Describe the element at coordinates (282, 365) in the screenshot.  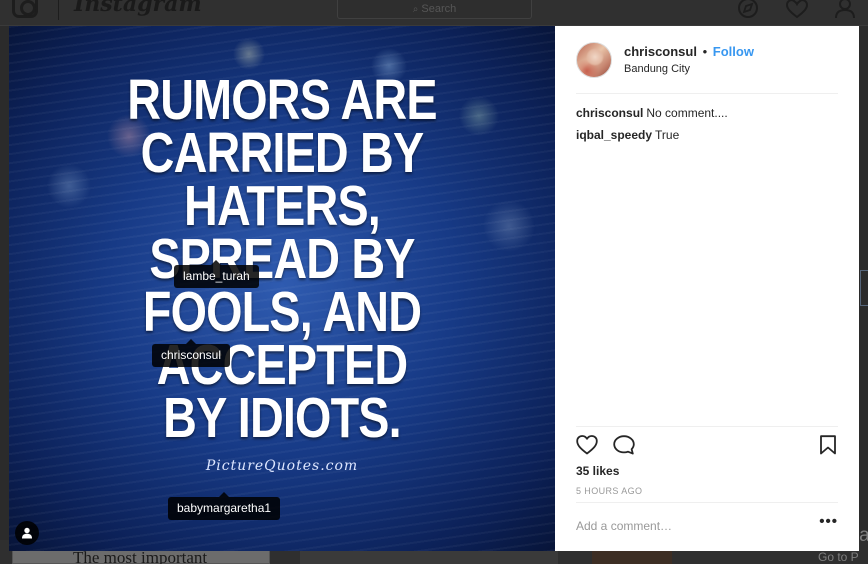
I see `quote-line: ACCEPTED` at that location.